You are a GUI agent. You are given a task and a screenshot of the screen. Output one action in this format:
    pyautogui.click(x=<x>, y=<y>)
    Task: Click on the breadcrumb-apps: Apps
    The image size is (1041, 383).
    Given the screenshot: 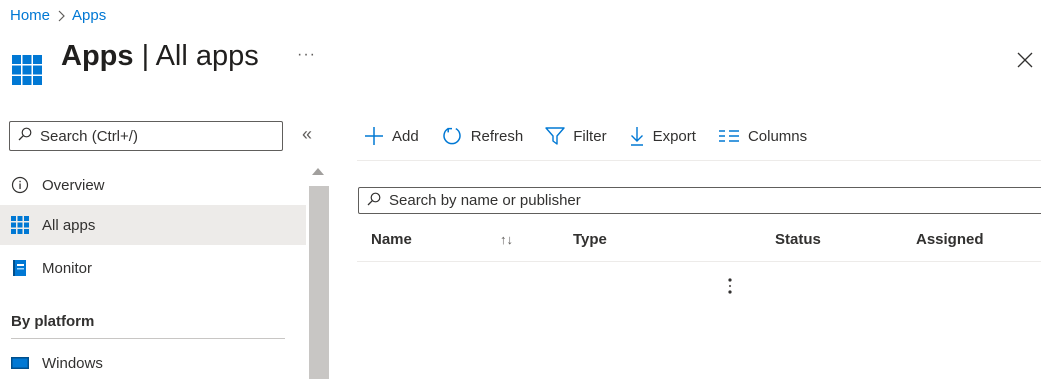 What is the action you would take?
    pyautogui.click(x=89, y=15)
    